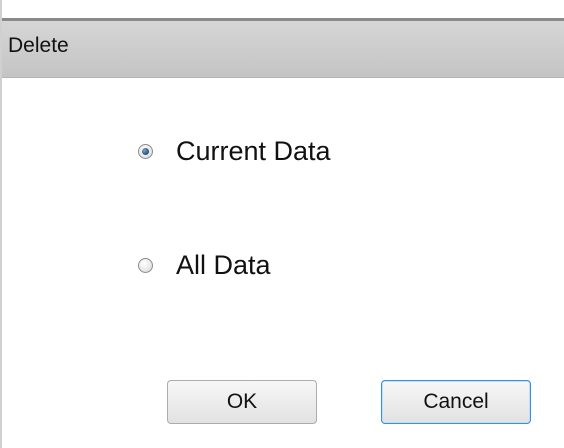 The image size is (564, 448). Describe the element at coordinates (223, 265) in the screenshot. I see `option-all-data-label: All Data` at that location.